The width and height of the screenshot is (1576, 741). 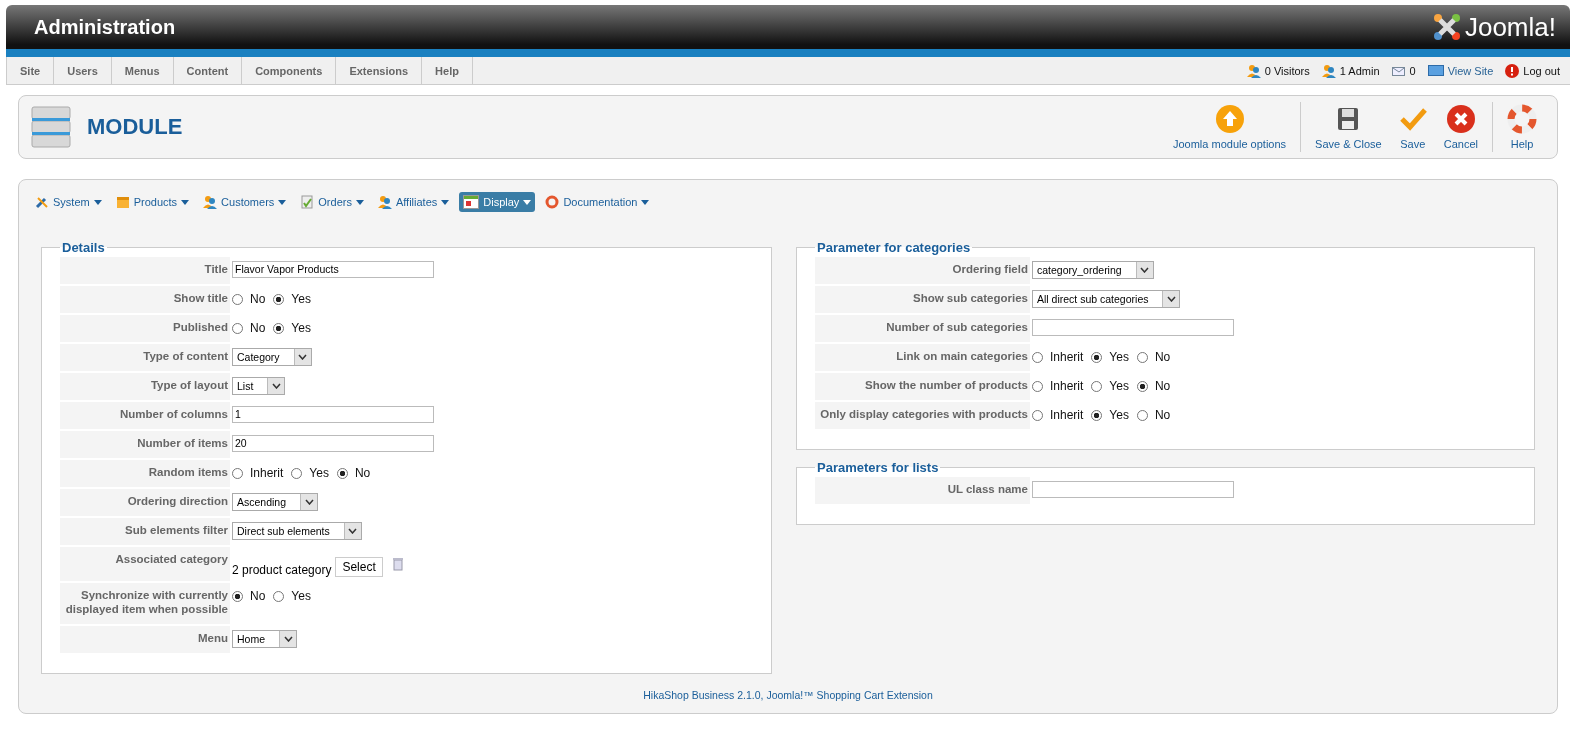 I want to click on toolbar-button: Help, so click(x=1522, y=127).